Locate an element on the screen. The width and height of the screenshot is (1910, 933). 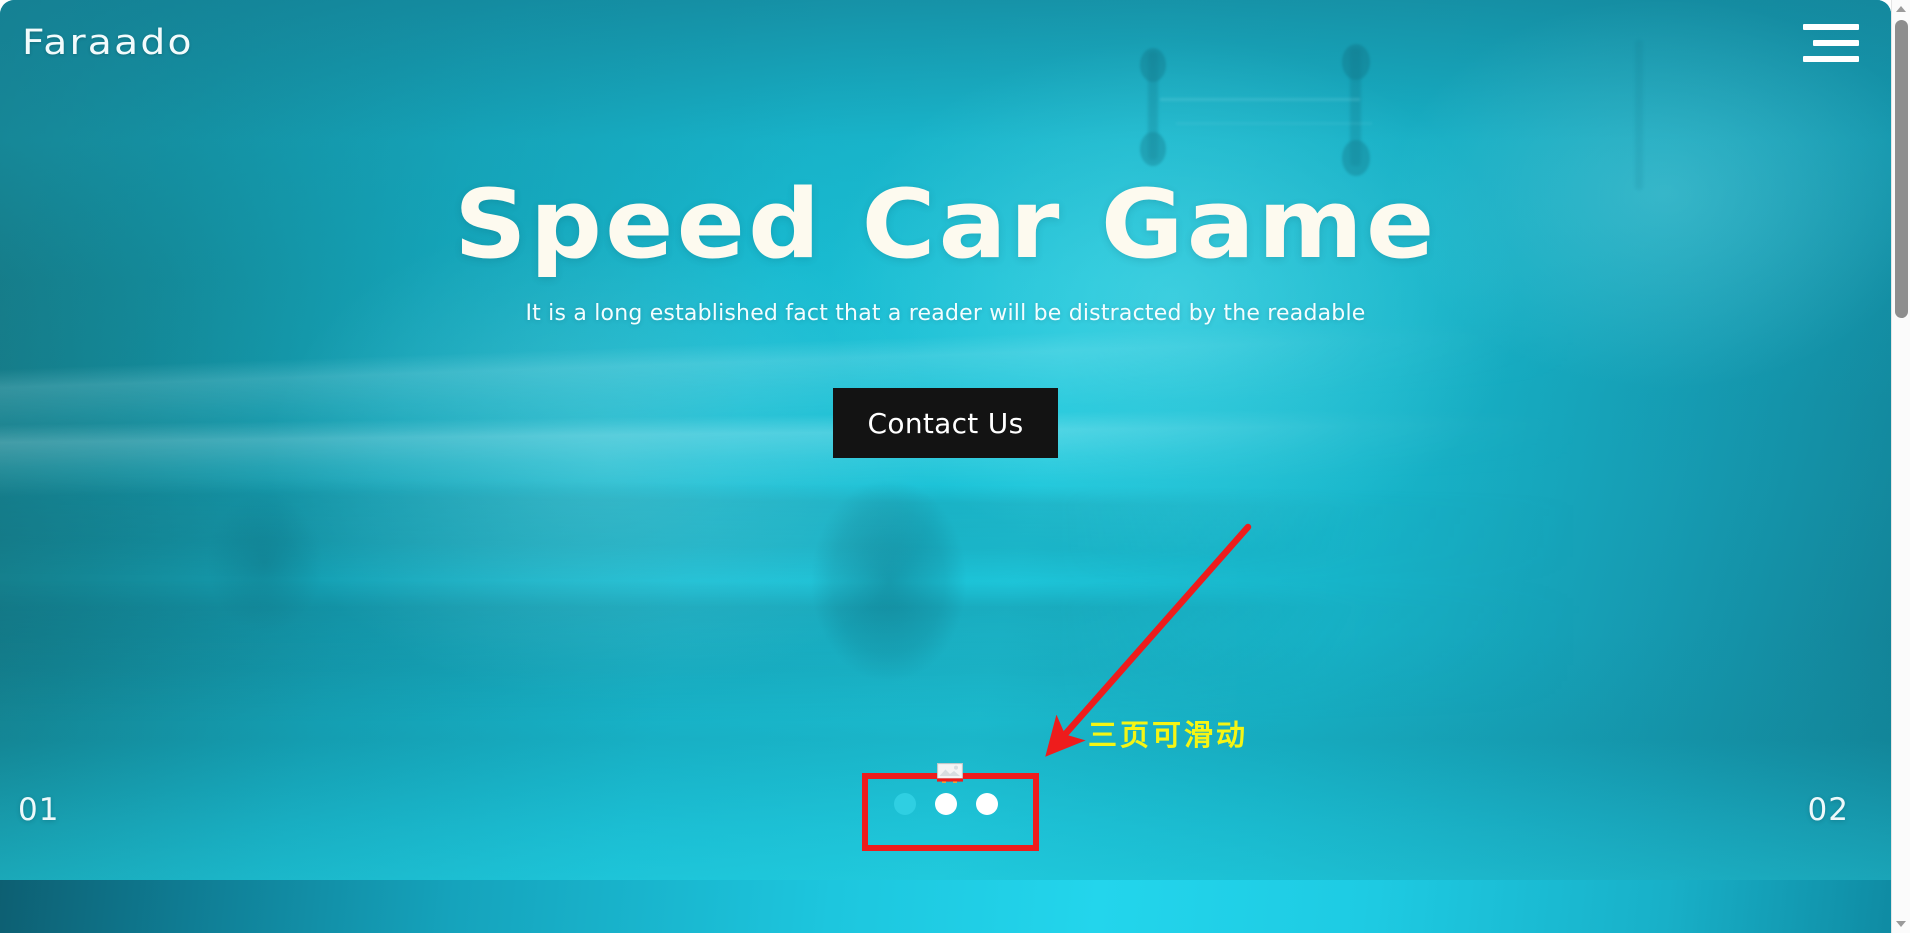
scroll-down-arrow-icon is located at coordinates (1901, 924).